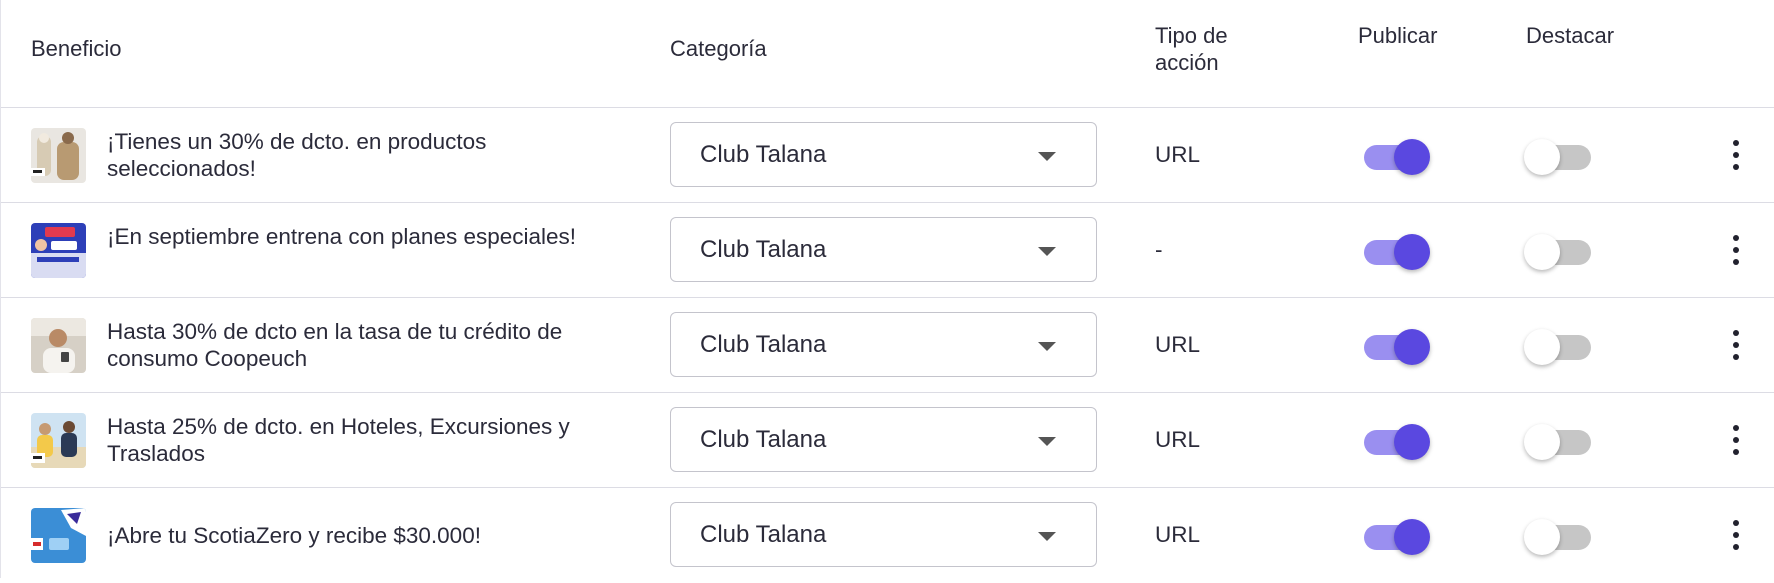 This screenshot has width=1774, height=583. I want to click on action-type: -, so click(1159, 249).